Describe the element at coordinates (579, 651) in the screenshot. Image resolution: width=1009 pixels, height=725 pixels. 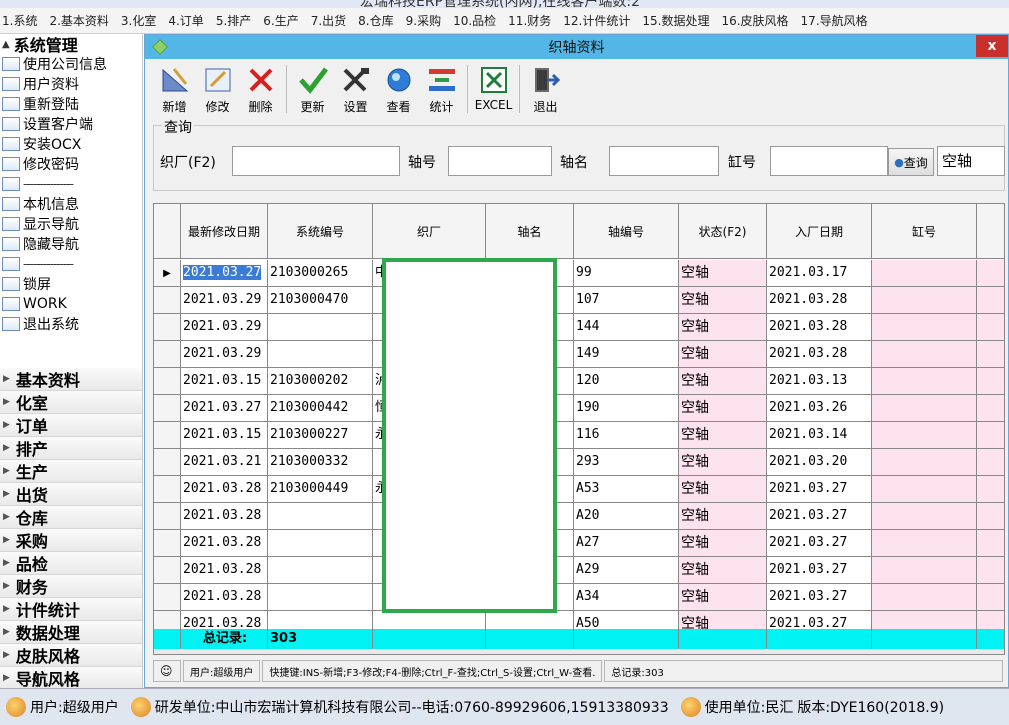
I see `horizontal-scrollbar` at that location.